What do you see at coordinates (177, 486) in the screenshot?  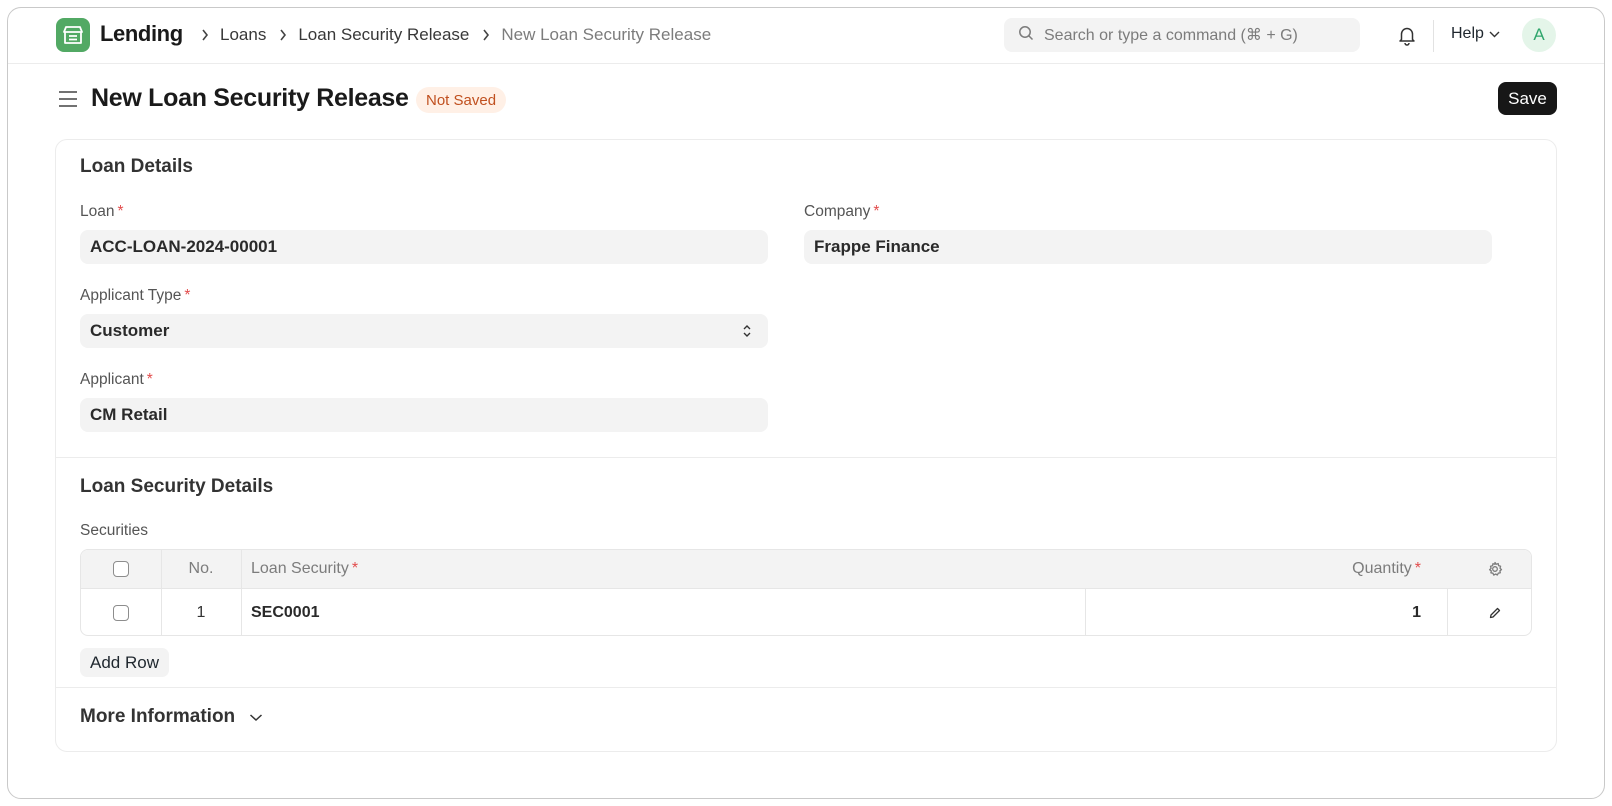 I see `section-title-loan-security-details: Loan Security Details` at bounding box center [177, 486].